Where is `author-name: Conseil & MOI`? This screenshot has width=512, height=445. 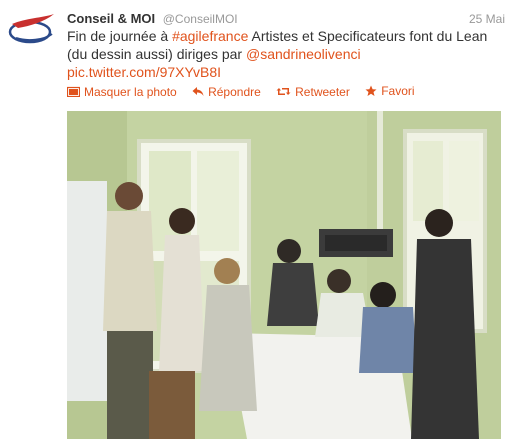 author-name: Conseil & MOI is located at coordinates (111, 18).